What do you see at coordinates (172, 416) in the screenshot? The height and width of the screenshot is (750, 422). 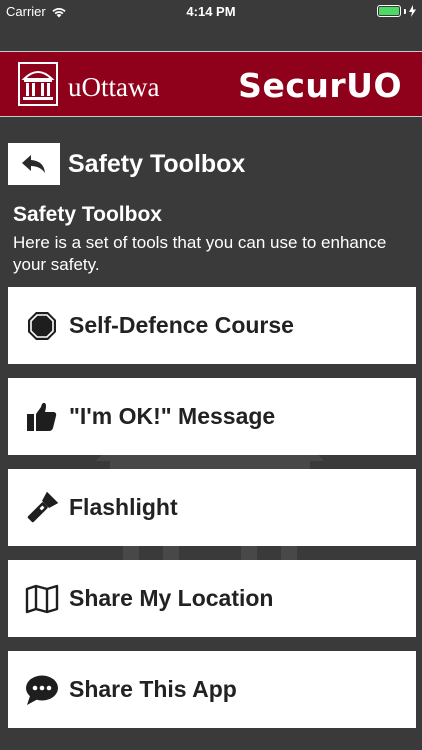 I see `tool-label: "I'm OK!" Message` at bounding box center [172, 416].